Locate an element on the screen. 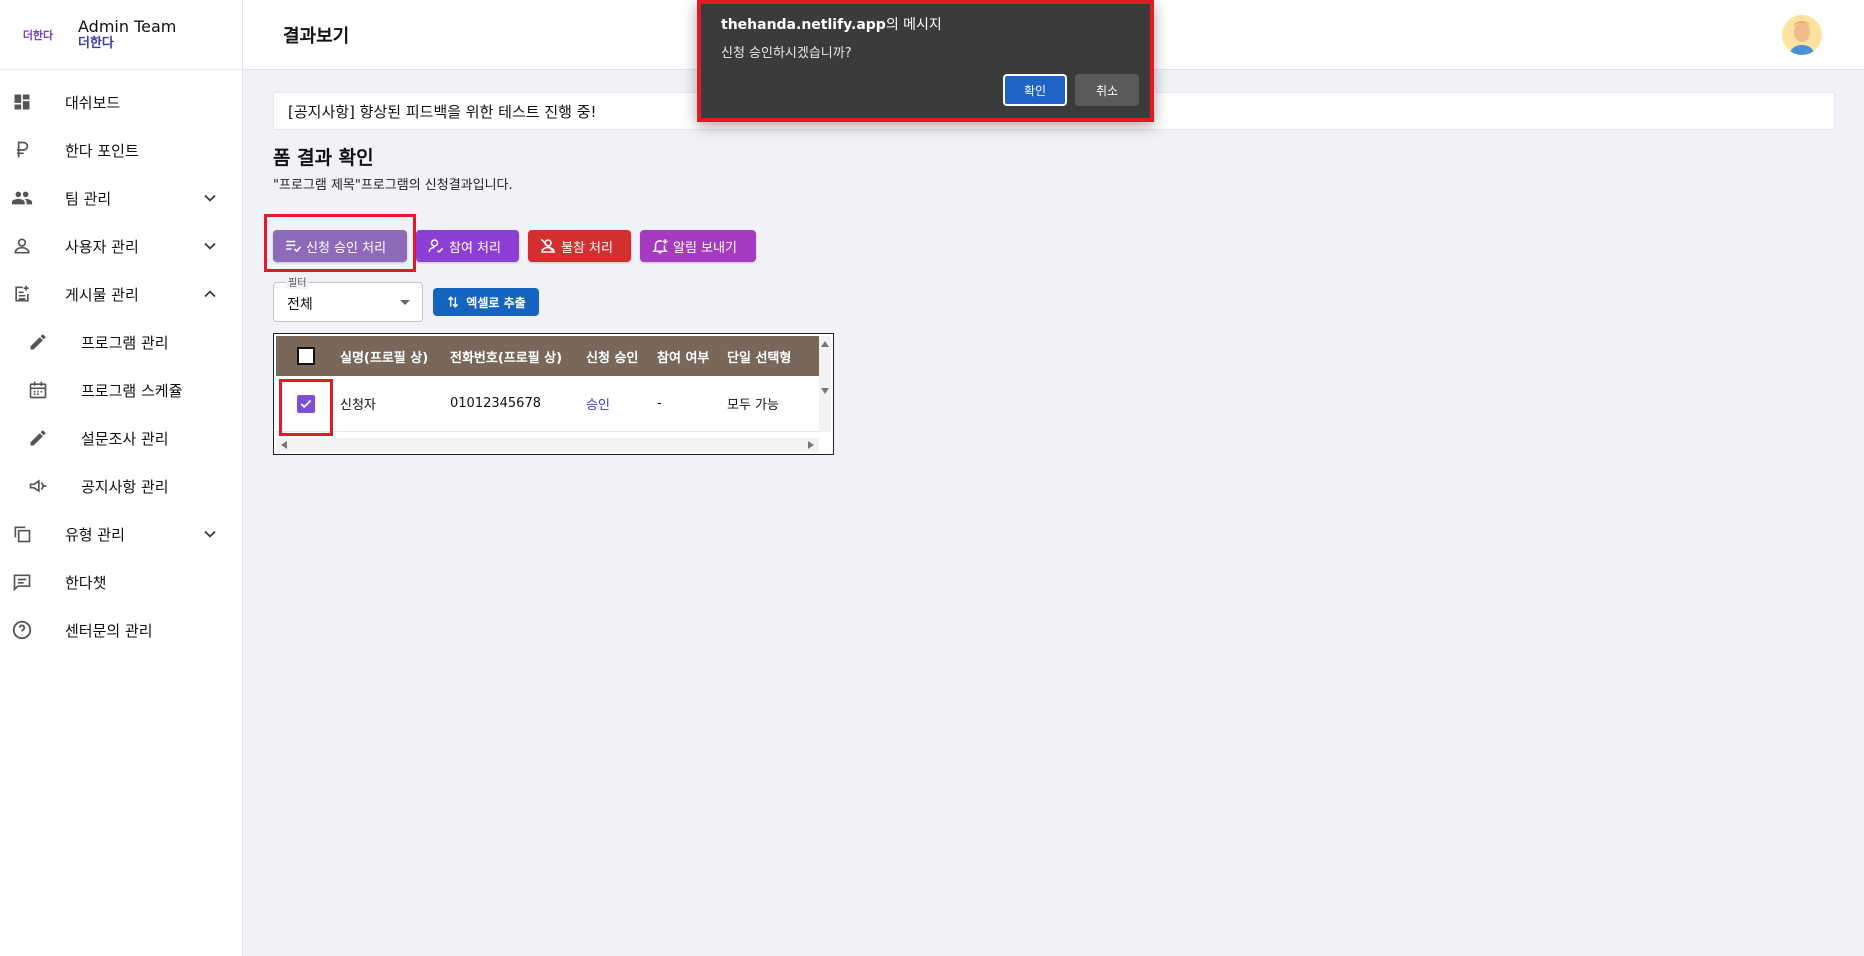 This screenshot has height=956, width=1864. filter-select: 필터 전체 is located at coordinates (348, 298).